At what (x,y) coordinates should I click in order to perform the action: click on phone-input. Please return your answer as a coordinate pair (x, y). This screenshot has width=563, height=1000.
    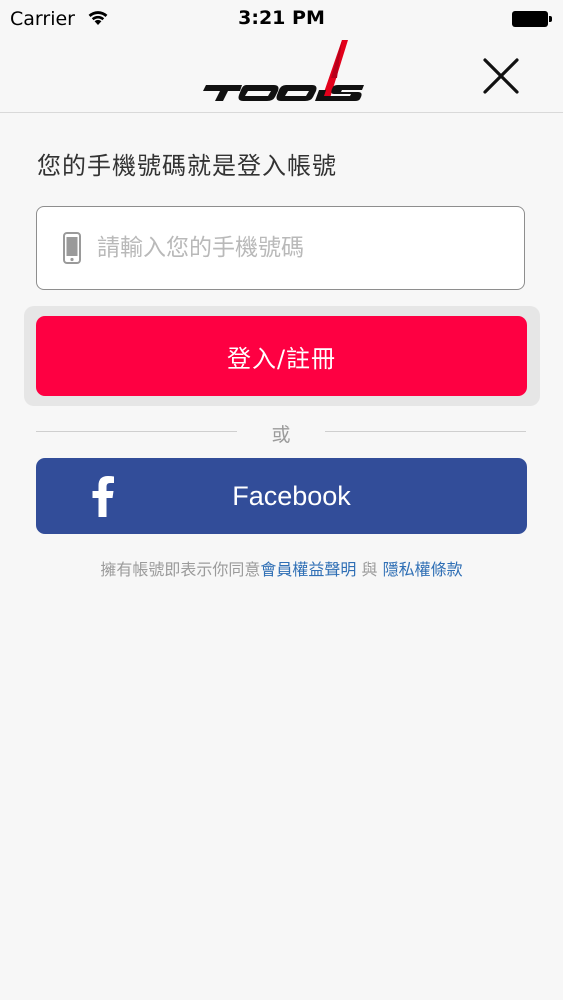
    Looking at the image, I should click on (307, 248).